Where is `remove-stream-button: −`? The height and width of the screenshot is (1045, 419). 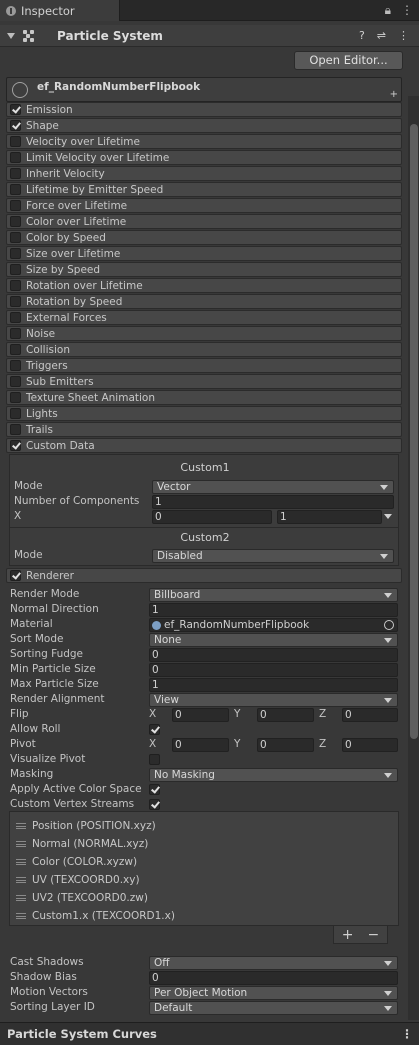 remove-stream-button: − is located at coordinates (374, 935).